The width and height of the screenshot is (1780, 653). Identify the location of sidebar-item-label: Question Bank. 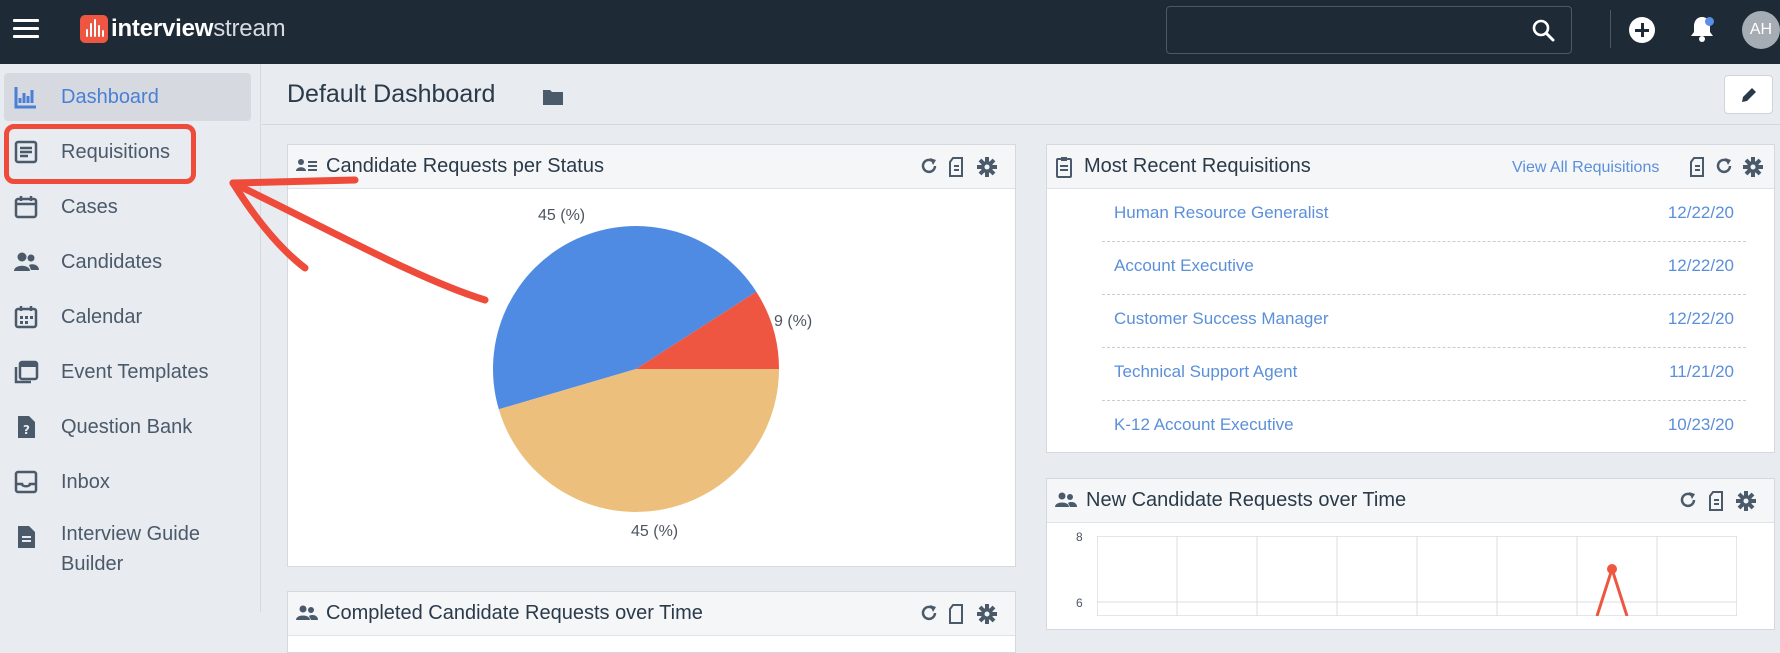
(127, 427).